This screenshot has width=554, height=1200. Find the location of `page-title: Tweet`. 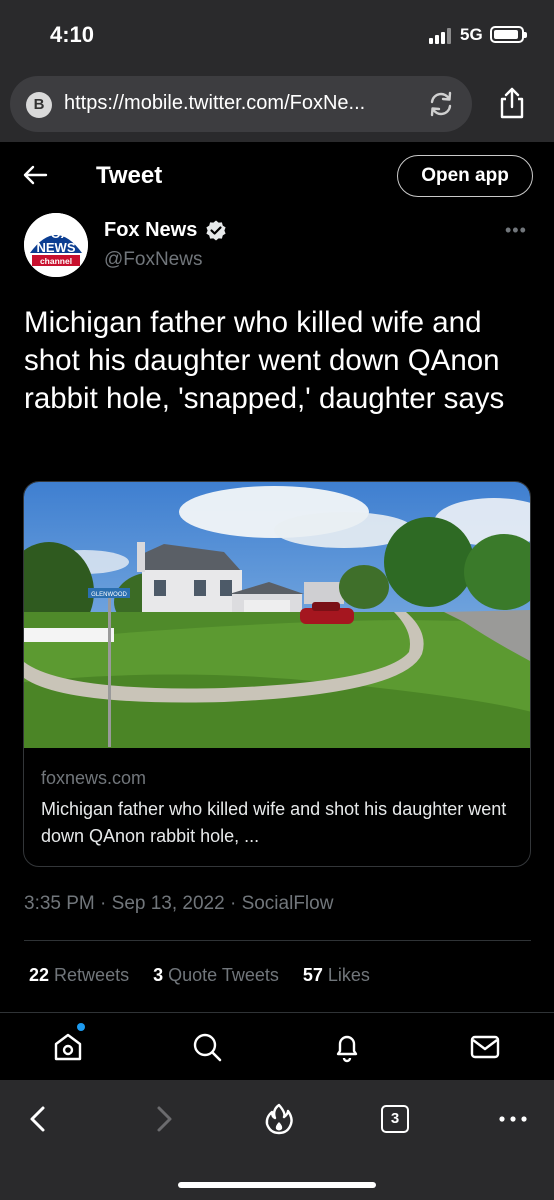

page-title: Tweet is located at coordinates (129, 175).